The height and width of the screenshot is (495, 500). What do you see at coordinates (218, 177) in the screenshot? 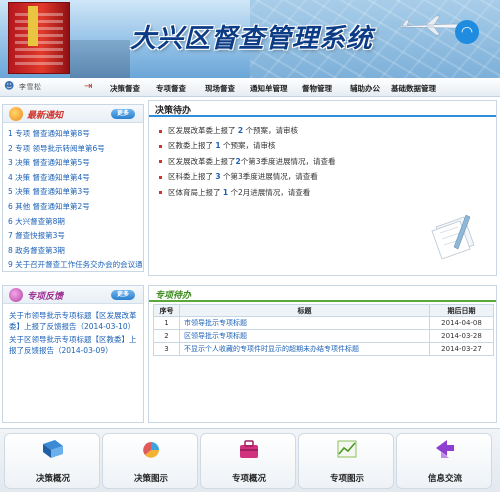
I see `todo-count: 3` at bounding box center [218, 177].